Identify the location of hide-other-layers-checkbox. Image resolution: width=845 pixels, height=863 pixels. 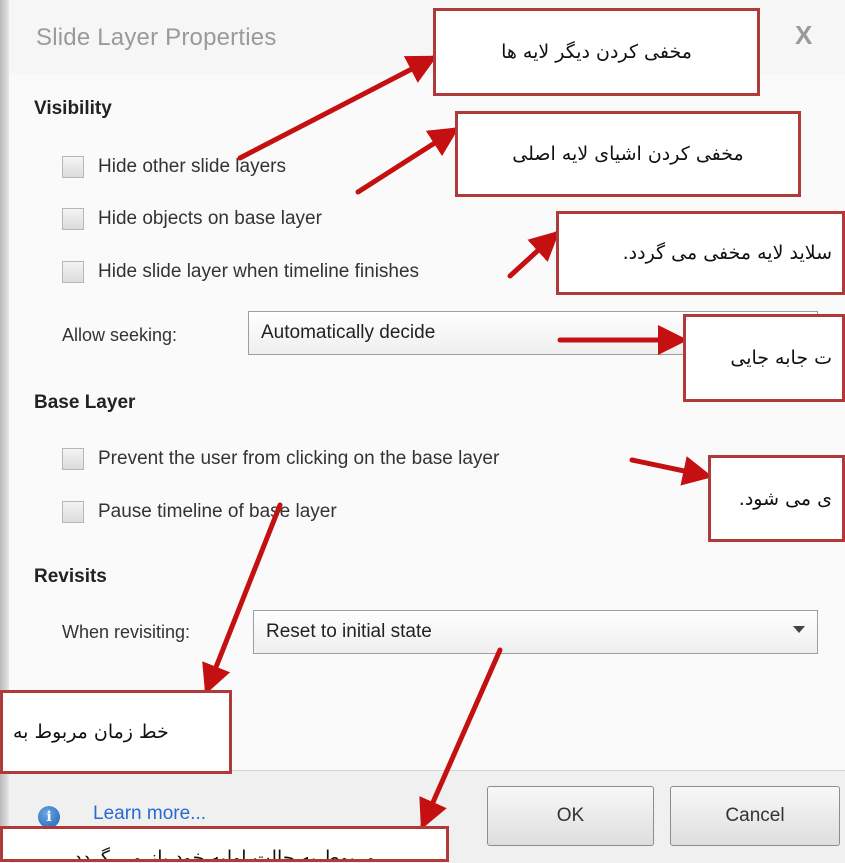
(73, 167).